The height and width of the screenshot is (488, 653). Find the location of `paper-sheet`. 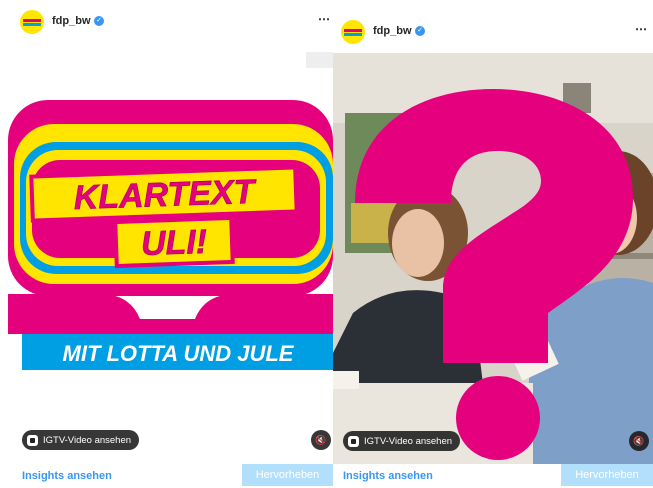

paper-sheet is located at coordinates (346, 380).